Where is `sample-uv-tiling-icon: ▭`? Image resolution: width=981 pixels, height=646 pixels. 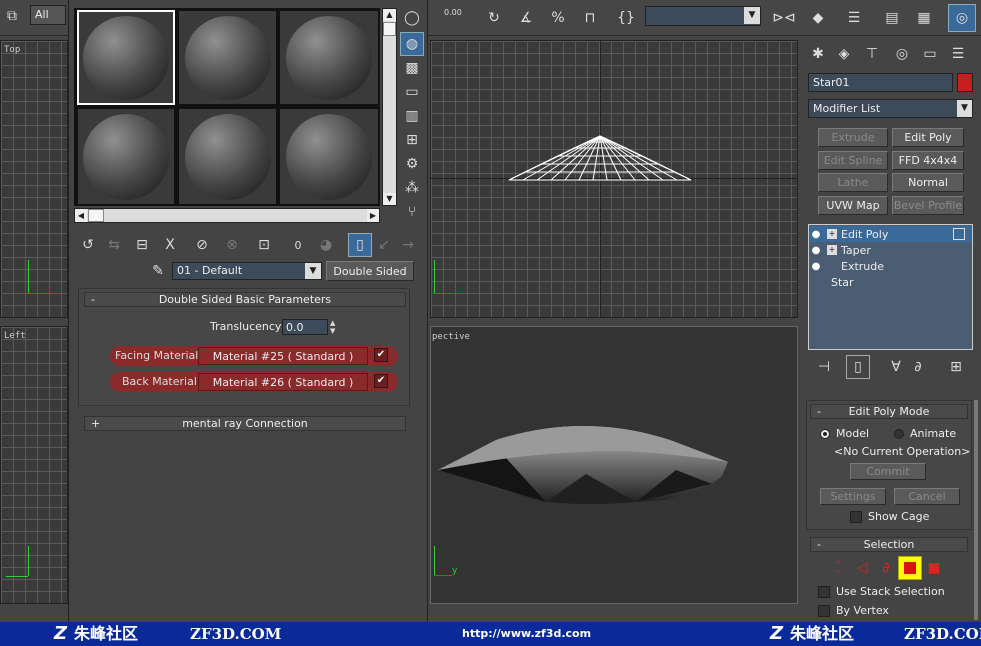 sample-uv-tiling-icon: ▭ is located at coordinates (412, 92).